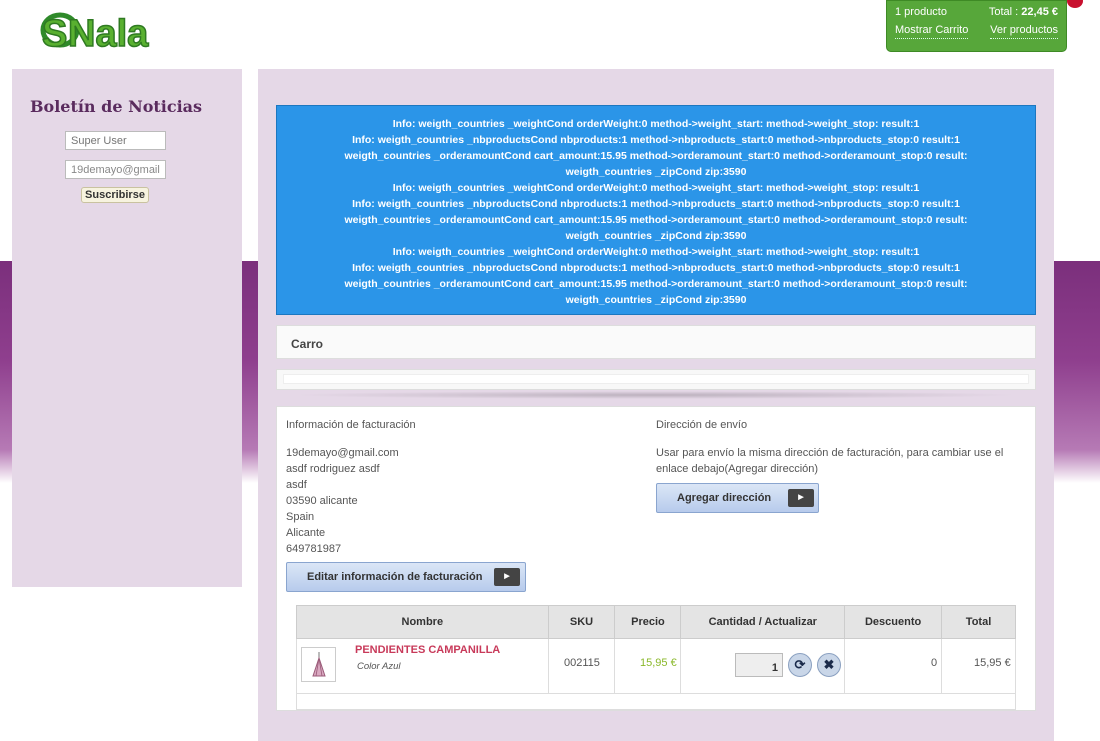 This screenshot has height=741, width=1100. Describe the element at coordinates (342, 453) in the screenshot. I see `billing-line: 19demayo@gmail.com` at that location.